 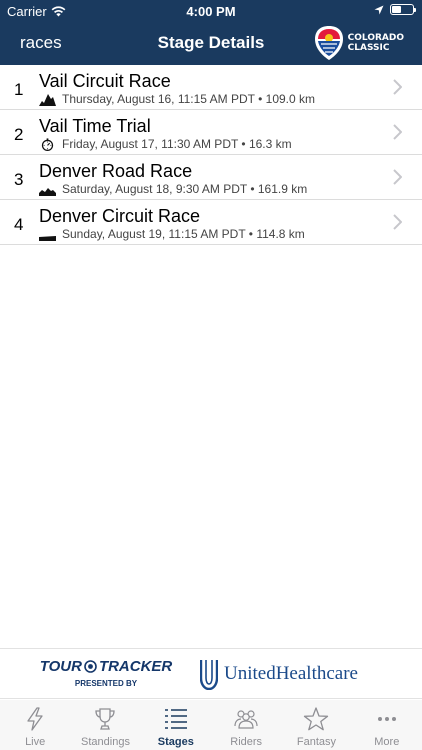 I want to click on bolt-icon, so click(x=35, y=719).